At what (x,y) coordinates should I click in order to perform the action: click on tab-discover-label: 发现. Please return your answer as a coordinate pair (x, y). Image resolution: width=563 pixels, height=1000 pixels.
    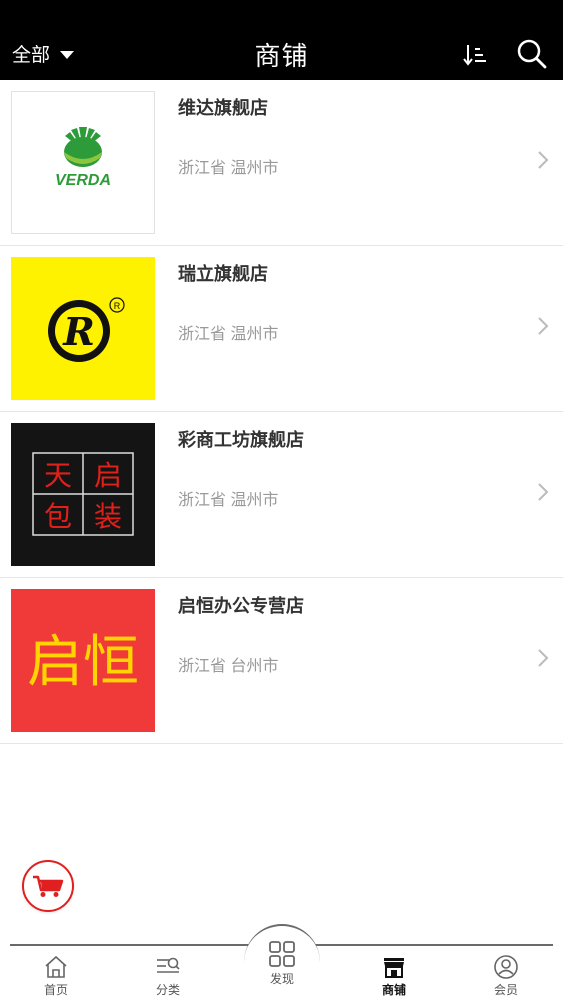
    Looking at the image, I should click on (281, 979).